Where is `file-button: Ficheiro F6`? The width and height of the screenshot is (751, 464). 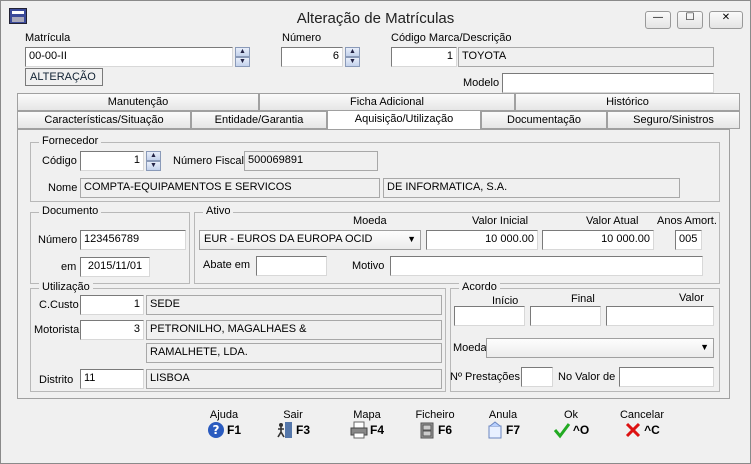 file-button: Ficheiro F6 is located at coordinates (435, 424).